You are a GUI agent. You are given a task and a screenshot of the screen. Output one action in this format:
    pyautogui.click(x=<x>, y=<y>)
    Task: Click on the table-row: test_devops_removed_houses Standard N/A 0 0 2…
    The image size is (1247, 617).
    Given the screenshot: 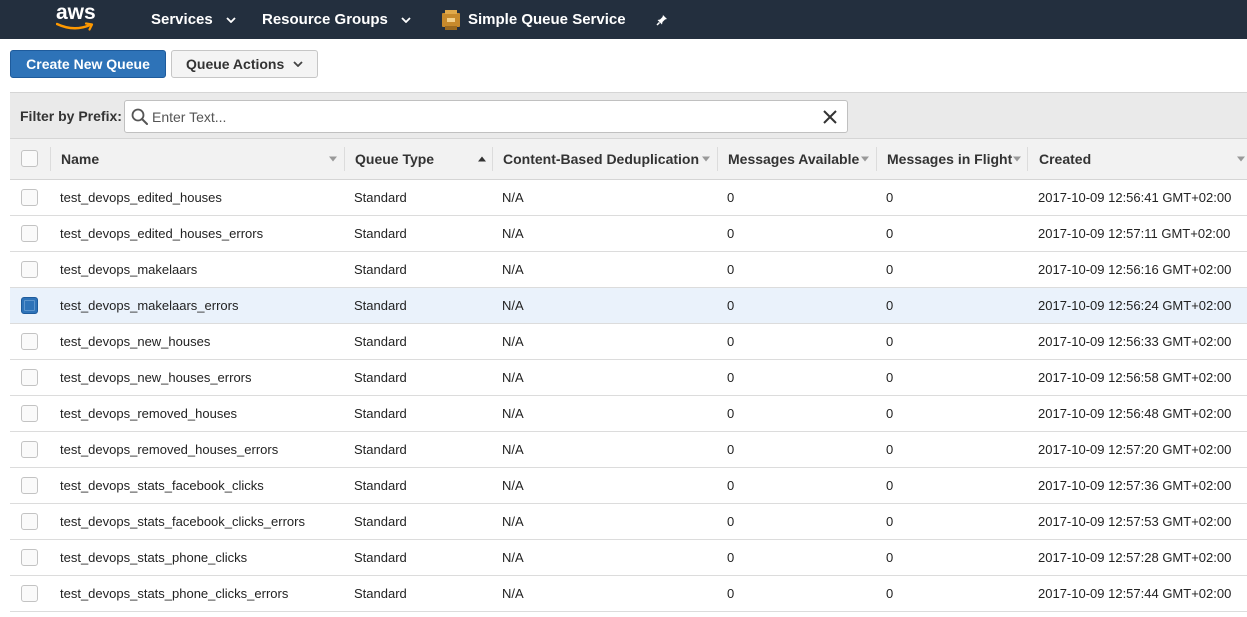 What is the action you would take?
    pyautogui.click(x=628, y=414)
    